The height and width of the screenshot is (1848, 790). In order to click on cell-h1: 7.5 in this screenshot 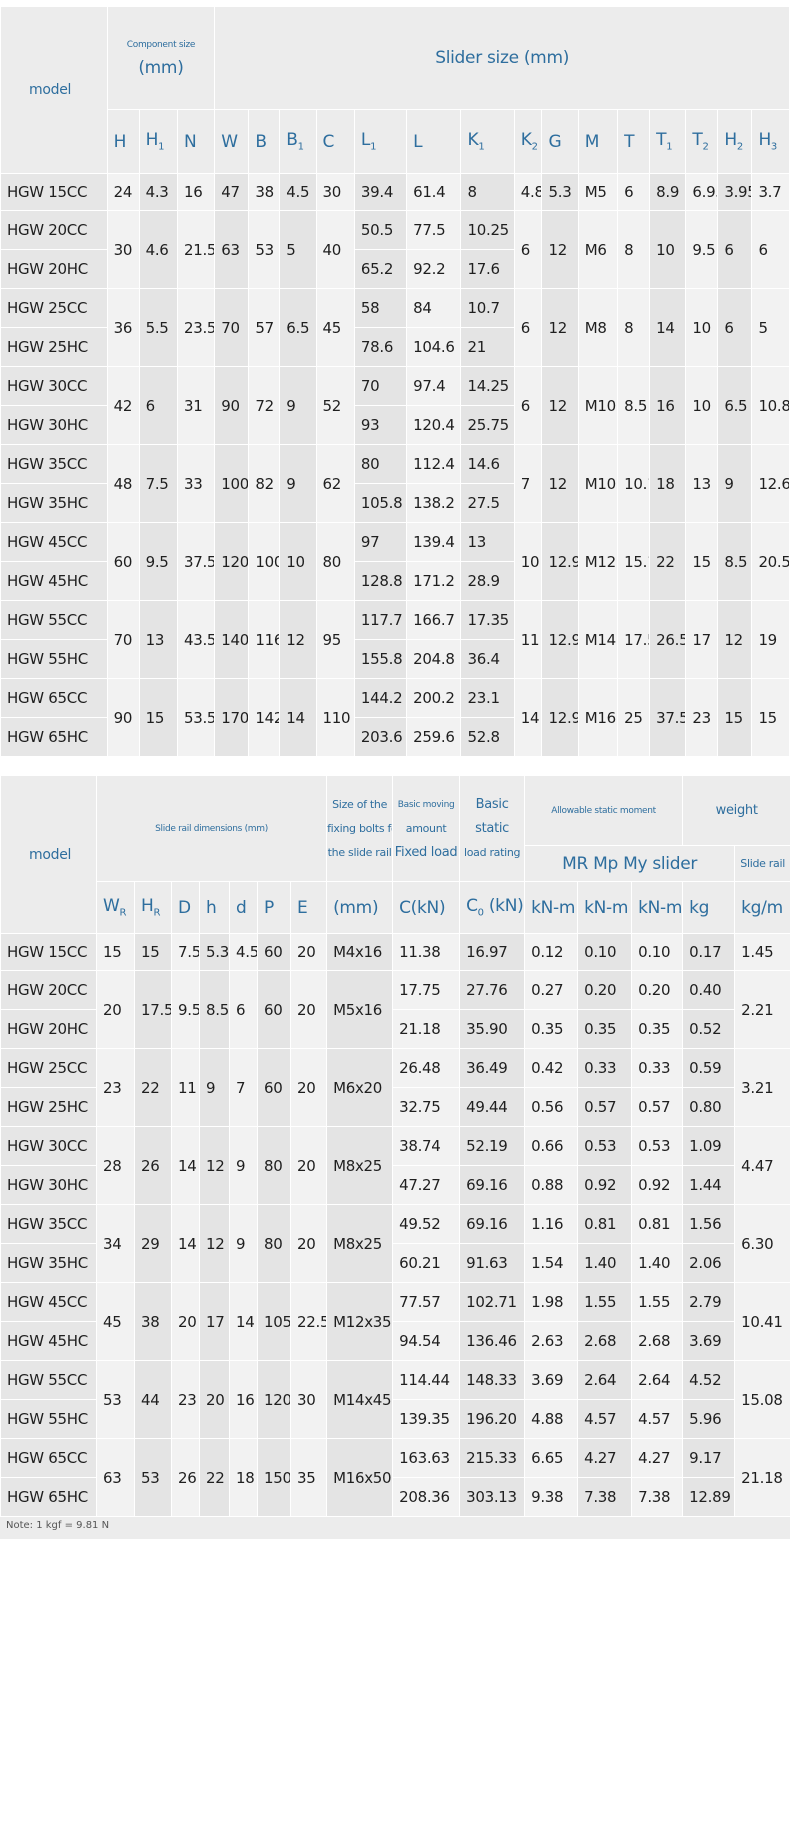, I will do `click(158, 483)`.